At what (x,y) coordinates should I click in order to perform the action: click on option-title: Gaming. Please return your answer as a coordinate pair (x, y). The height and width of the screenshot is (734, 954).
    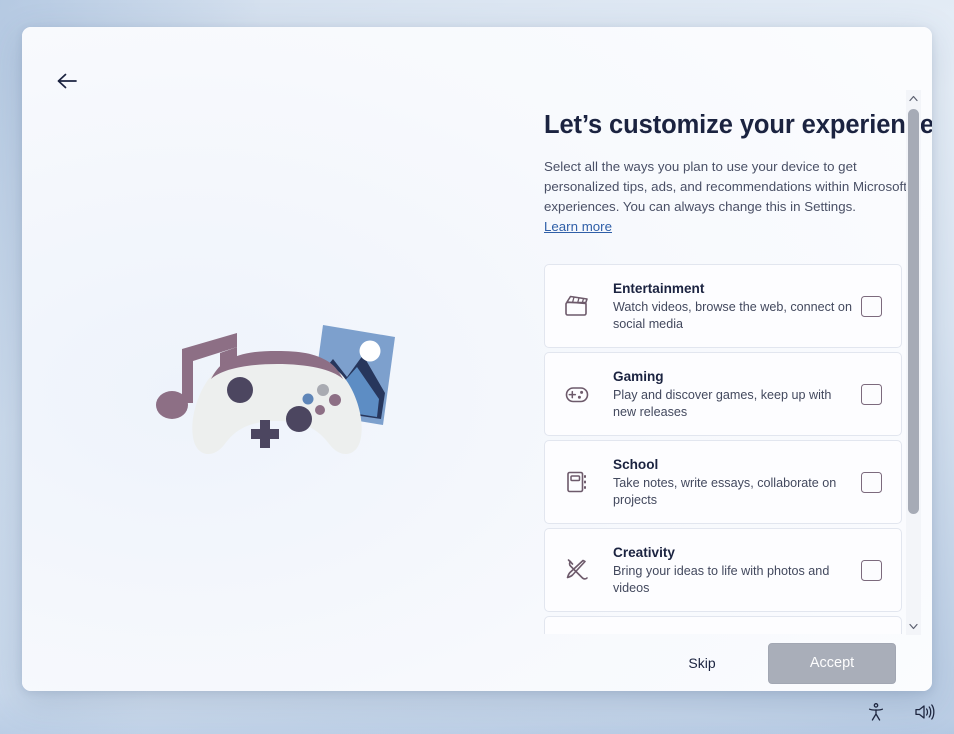
    Looking at the image, I should click on (638, 376).